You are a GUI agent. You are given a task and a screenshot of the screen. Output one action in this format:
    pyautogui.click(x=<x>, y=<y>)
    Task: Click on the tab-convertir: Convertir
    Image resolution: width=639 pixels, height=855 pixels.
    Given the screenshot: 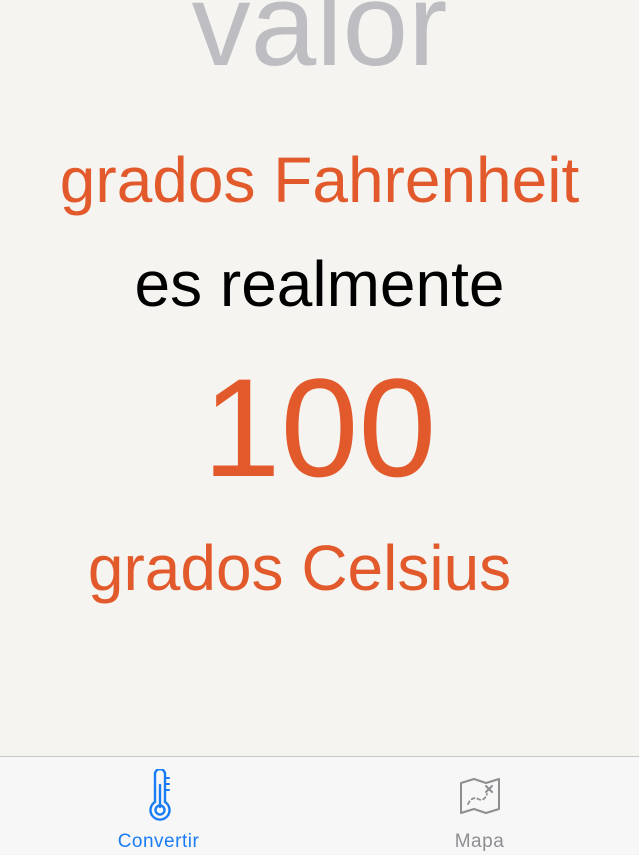 What is the action you would take?
    pyautogui.click(x=159, y=806)
    